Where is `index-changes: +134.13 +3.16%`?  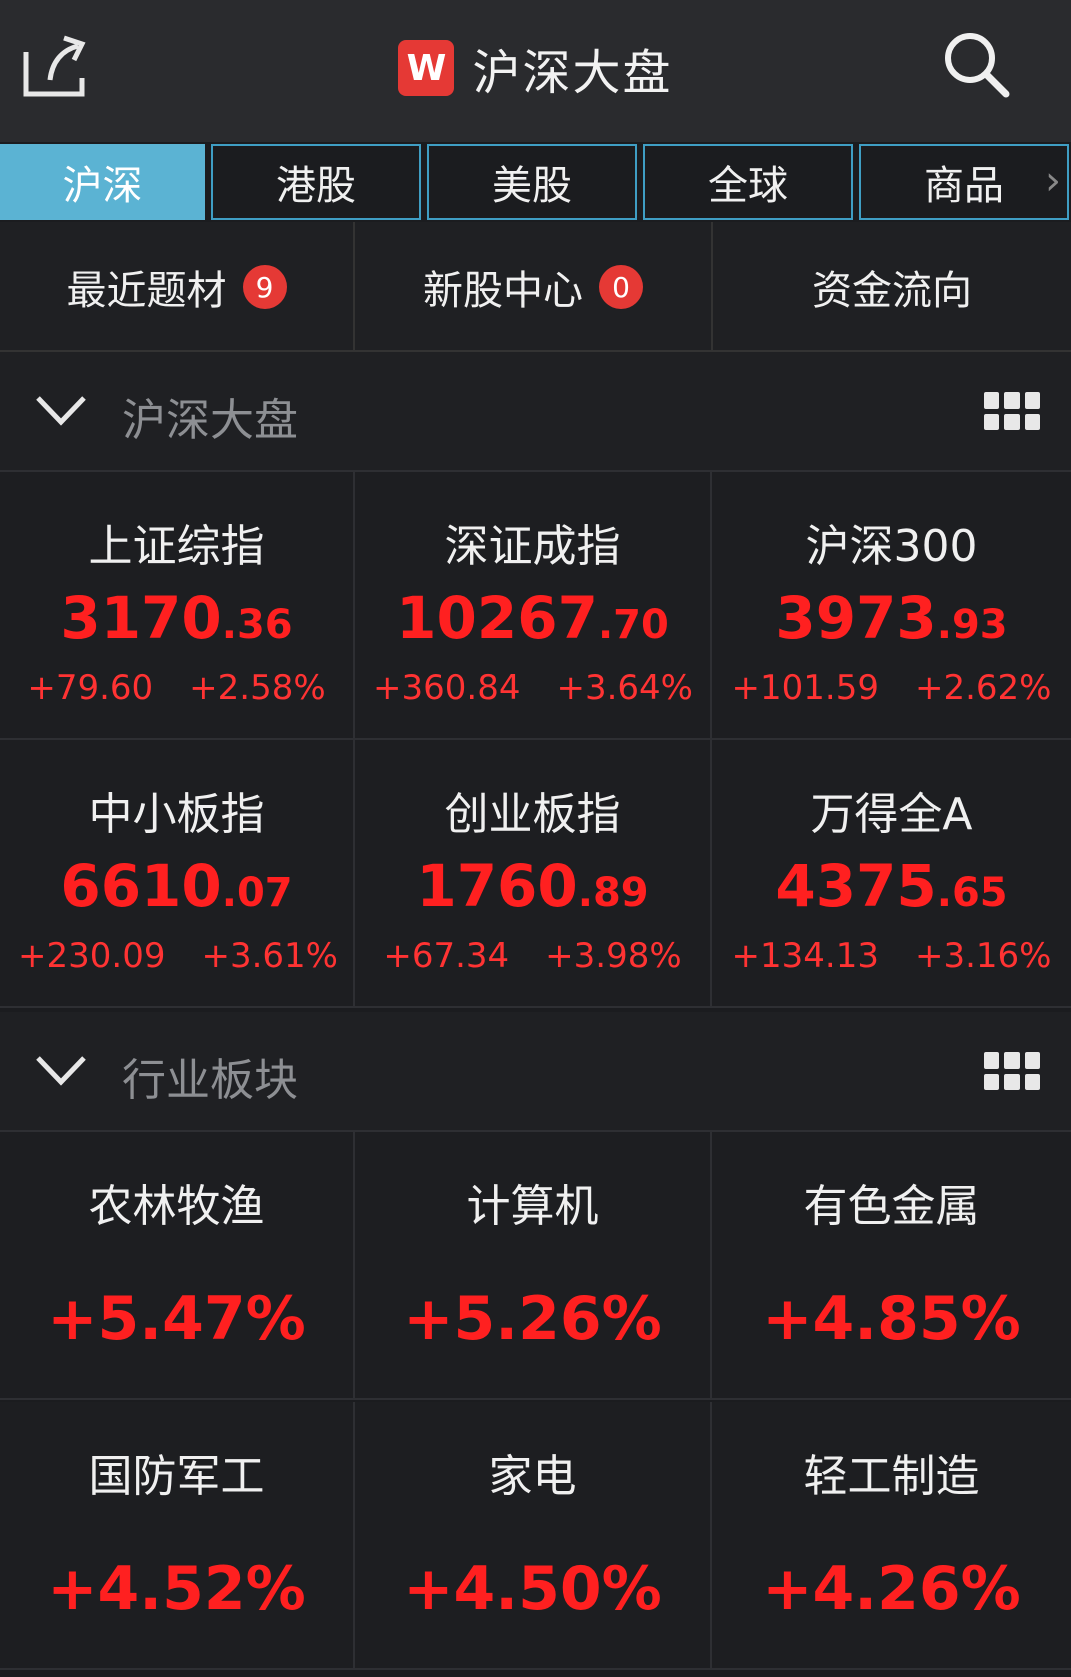 index-changes: +134.13 +3.16% is located at coordinates (891, 956).